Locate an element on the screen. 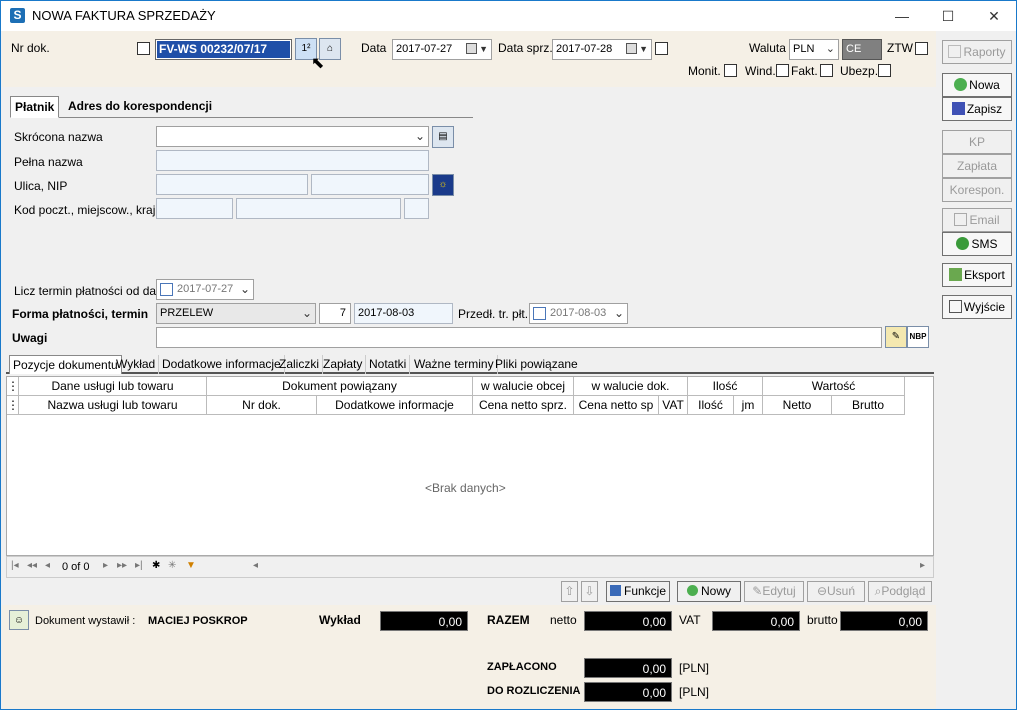 Image resolution: width=1017 pixels, height=710 pixels. column-header: Brutto is located at coordinates (868, 405).